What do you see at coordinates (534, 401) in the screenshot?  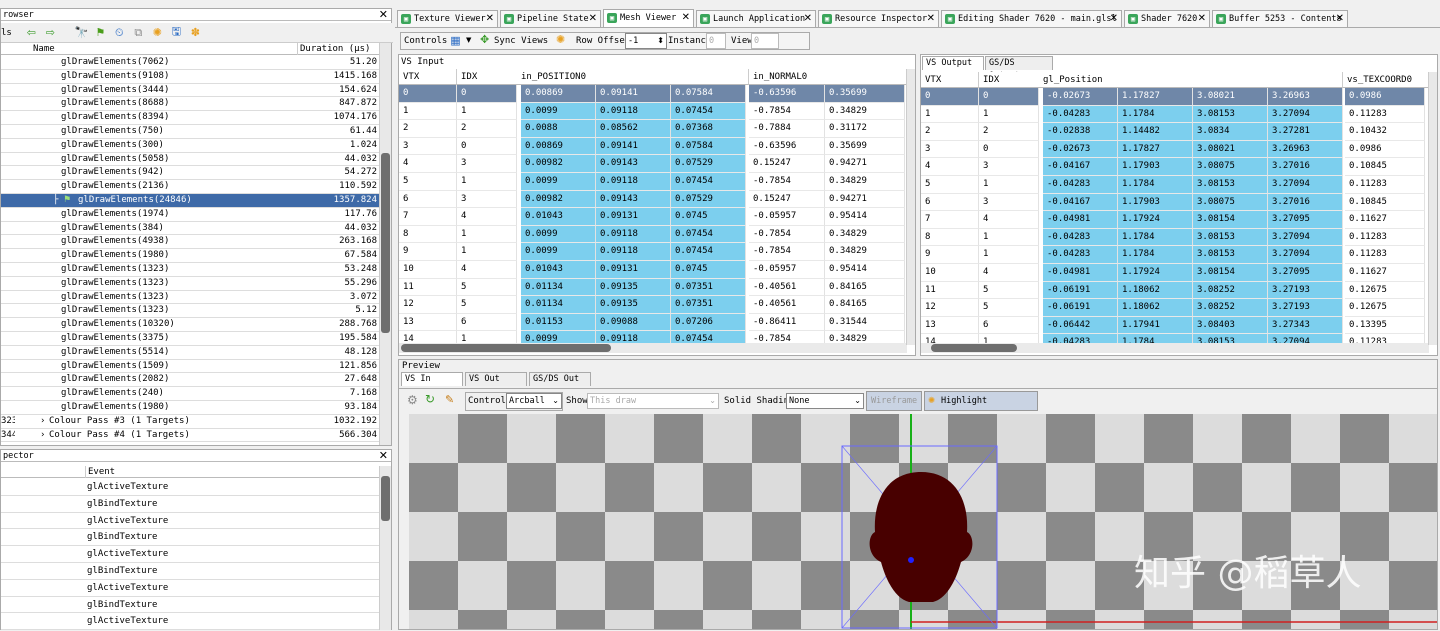 I see `camera-mode-select: Arcball ⌄` at bounding box center [534, 401].